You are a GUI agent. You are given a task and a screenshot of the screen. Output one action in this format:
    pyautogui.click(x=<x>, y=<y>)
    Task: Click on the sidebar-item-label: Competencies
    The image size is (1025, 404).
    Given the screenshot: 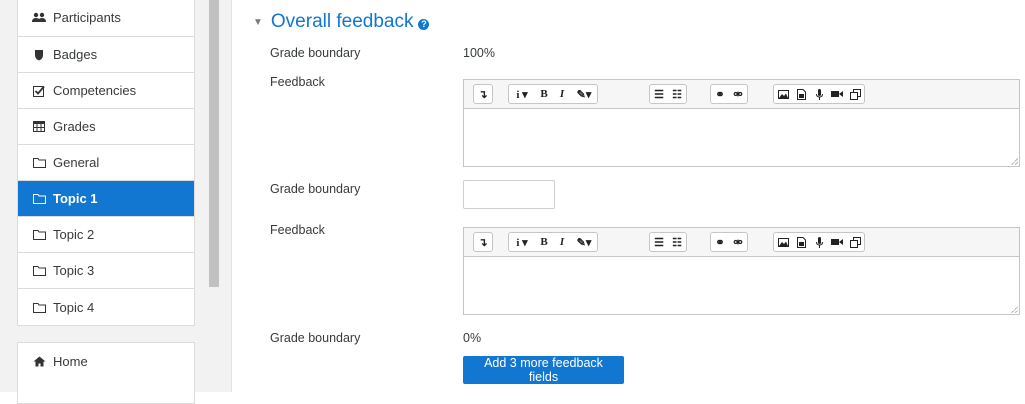 What is the action you would take?
    pyautogui.click(x=95, y=90)
    